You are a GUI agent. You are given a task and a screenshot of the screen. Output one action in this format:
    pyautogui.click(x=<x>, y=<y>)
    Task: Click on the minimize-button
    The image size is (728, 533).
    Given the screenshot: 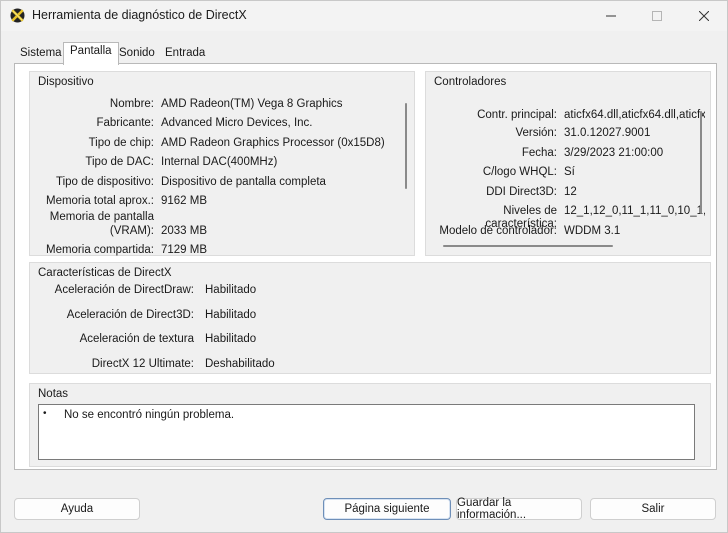 What is the action you would take?
    pyautogui.click(x=611, y=16)
    